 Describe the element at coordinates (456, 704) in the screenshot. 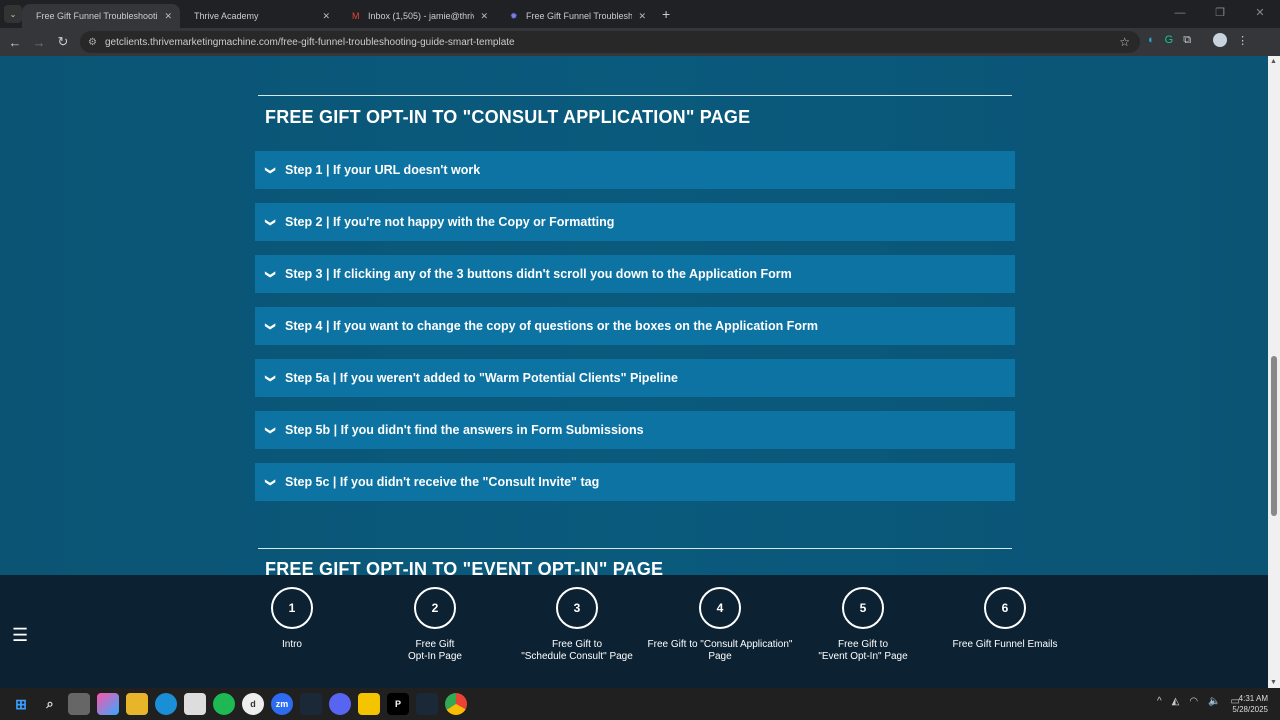

I see `chrome-icon` at that location.